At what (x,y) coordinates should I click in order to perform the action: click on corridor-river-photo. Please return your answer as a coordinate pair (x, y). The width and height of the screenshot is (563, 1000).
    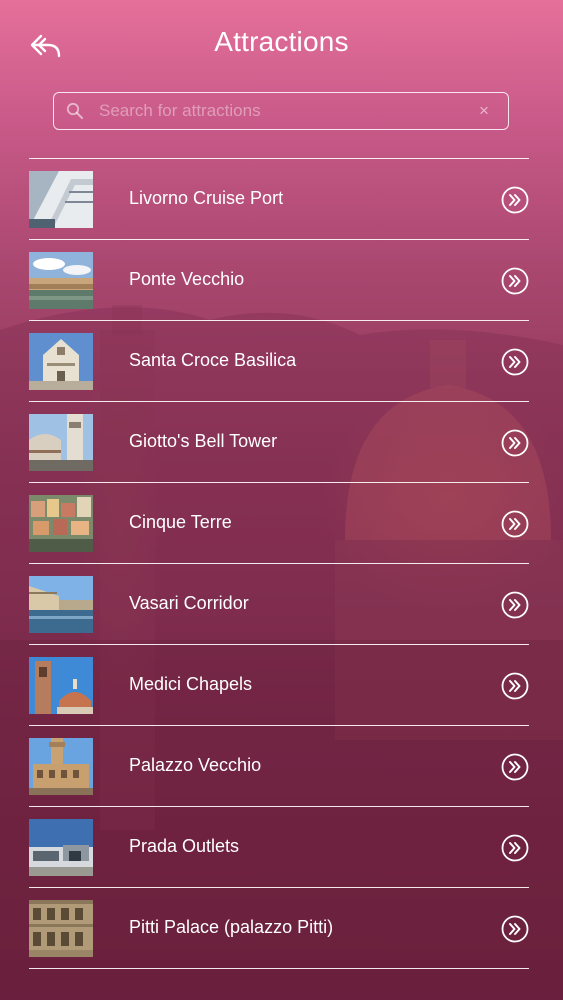
    Looking at the image, I should click on (61, 604).